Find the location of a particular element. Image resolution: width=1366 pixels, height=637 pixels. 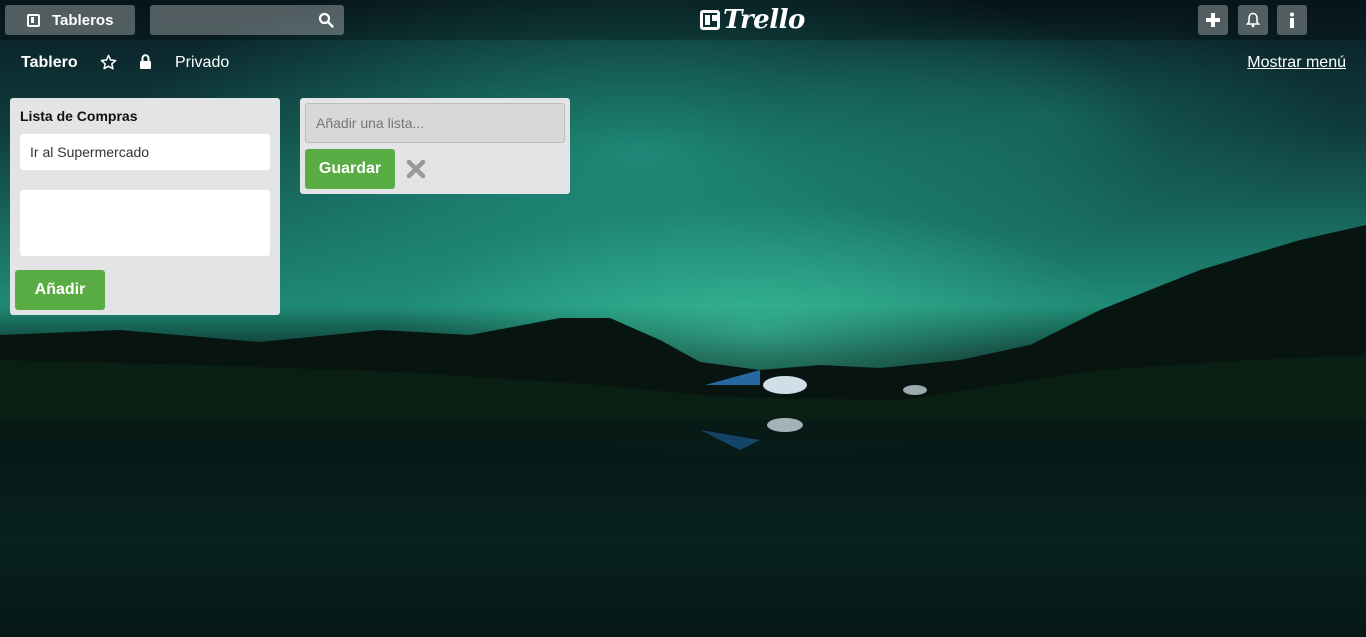

card: Ir al Supermercado is located at coordinates (145, 152).